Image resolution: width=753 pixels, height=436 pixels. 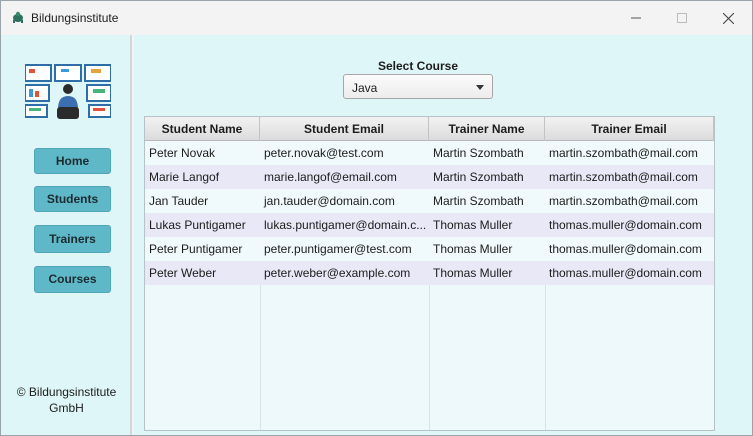 I want to click on trainers-button: Trainers, so click(x=72, y=239).